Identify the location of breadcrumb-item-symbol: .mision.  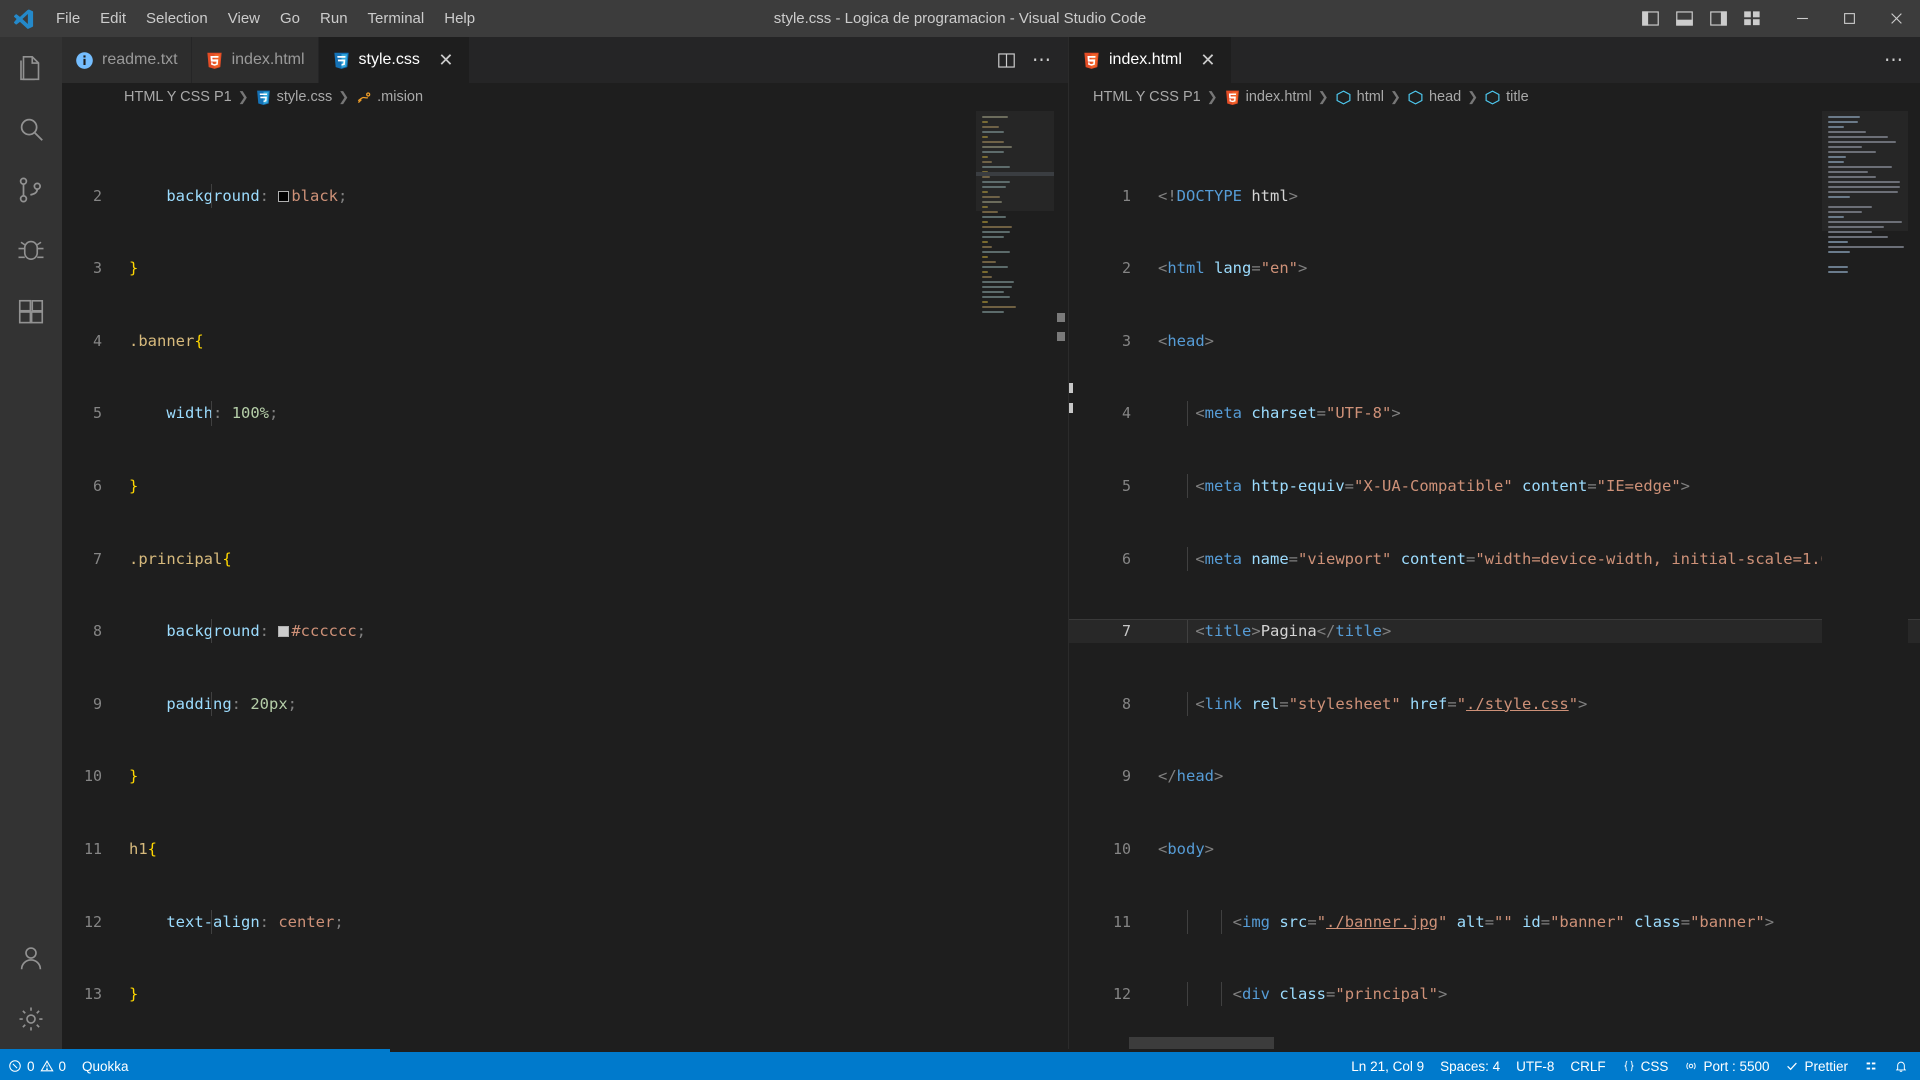
(389, 97).